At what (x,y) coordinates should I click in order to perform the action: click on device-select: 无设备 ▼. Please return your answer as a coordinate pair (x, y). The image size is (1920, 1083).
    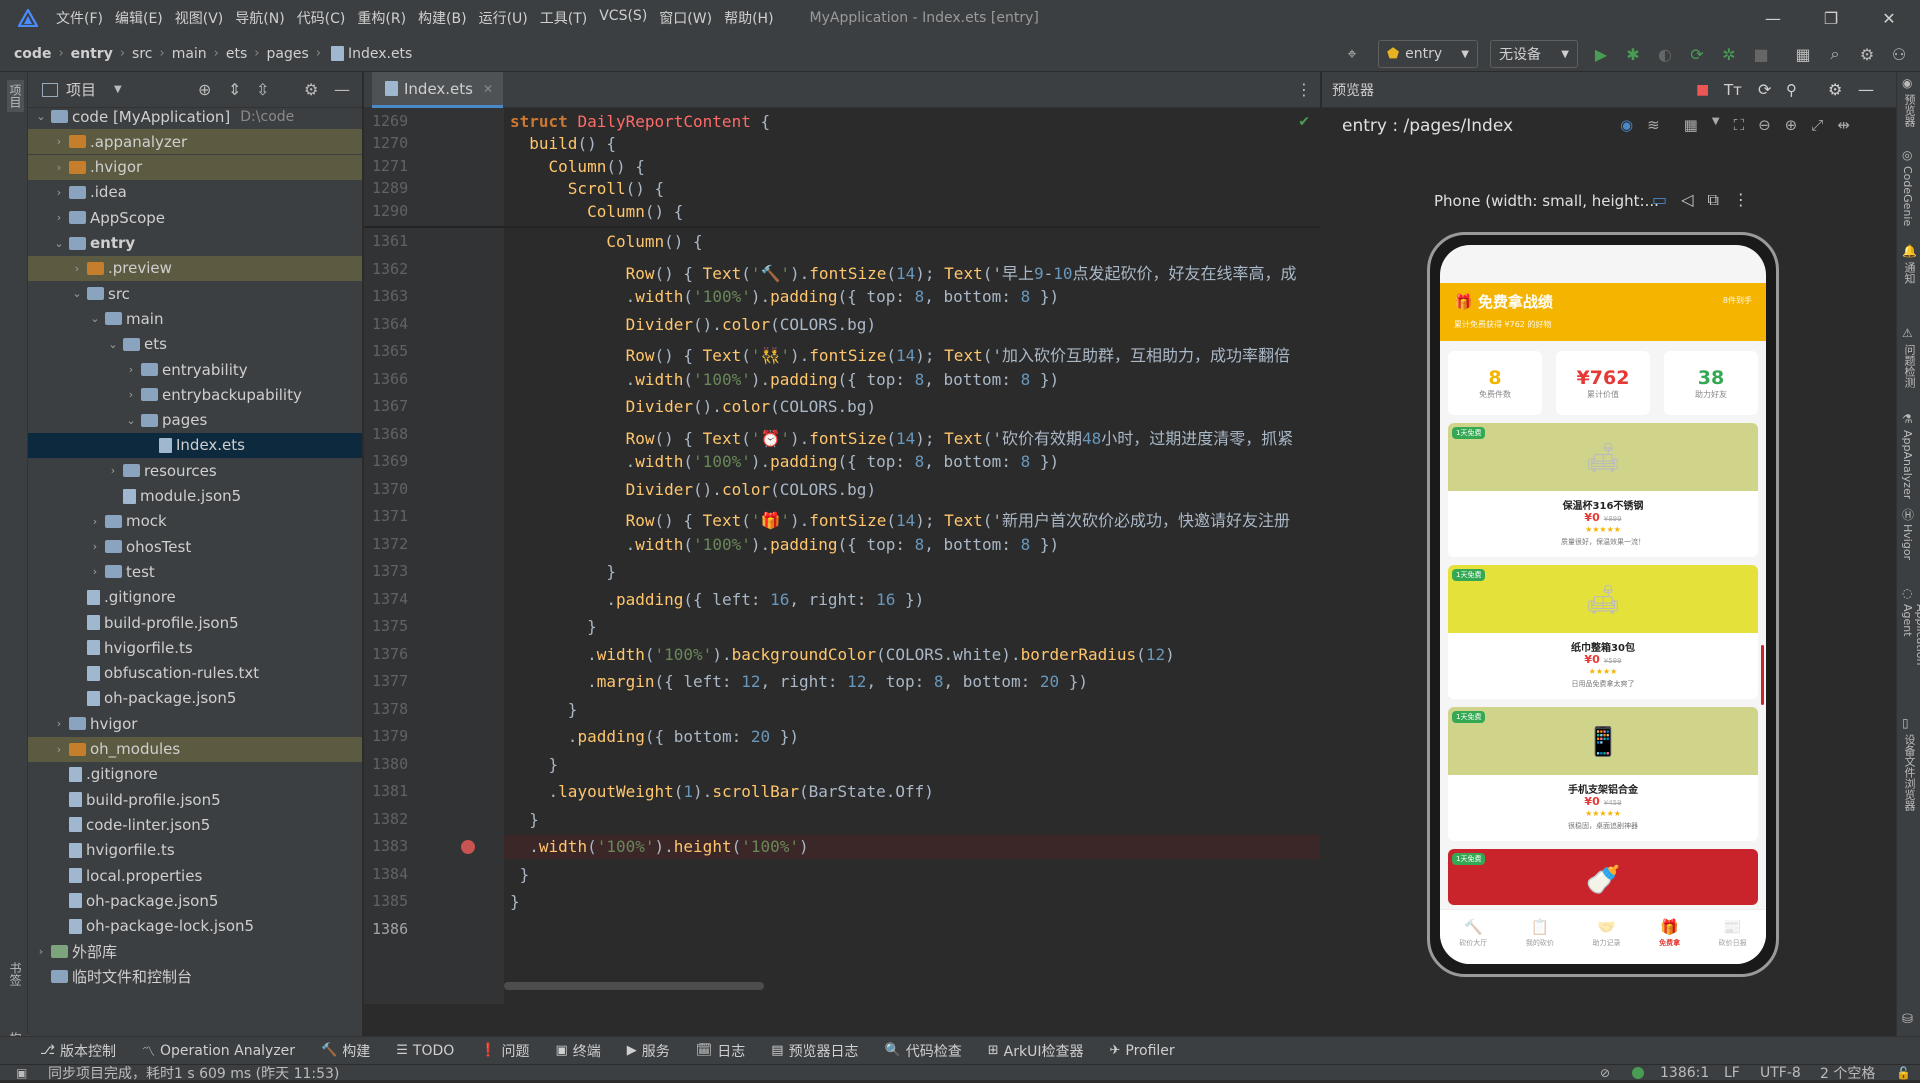
    Looking at the image, I should click on (1534, 54).